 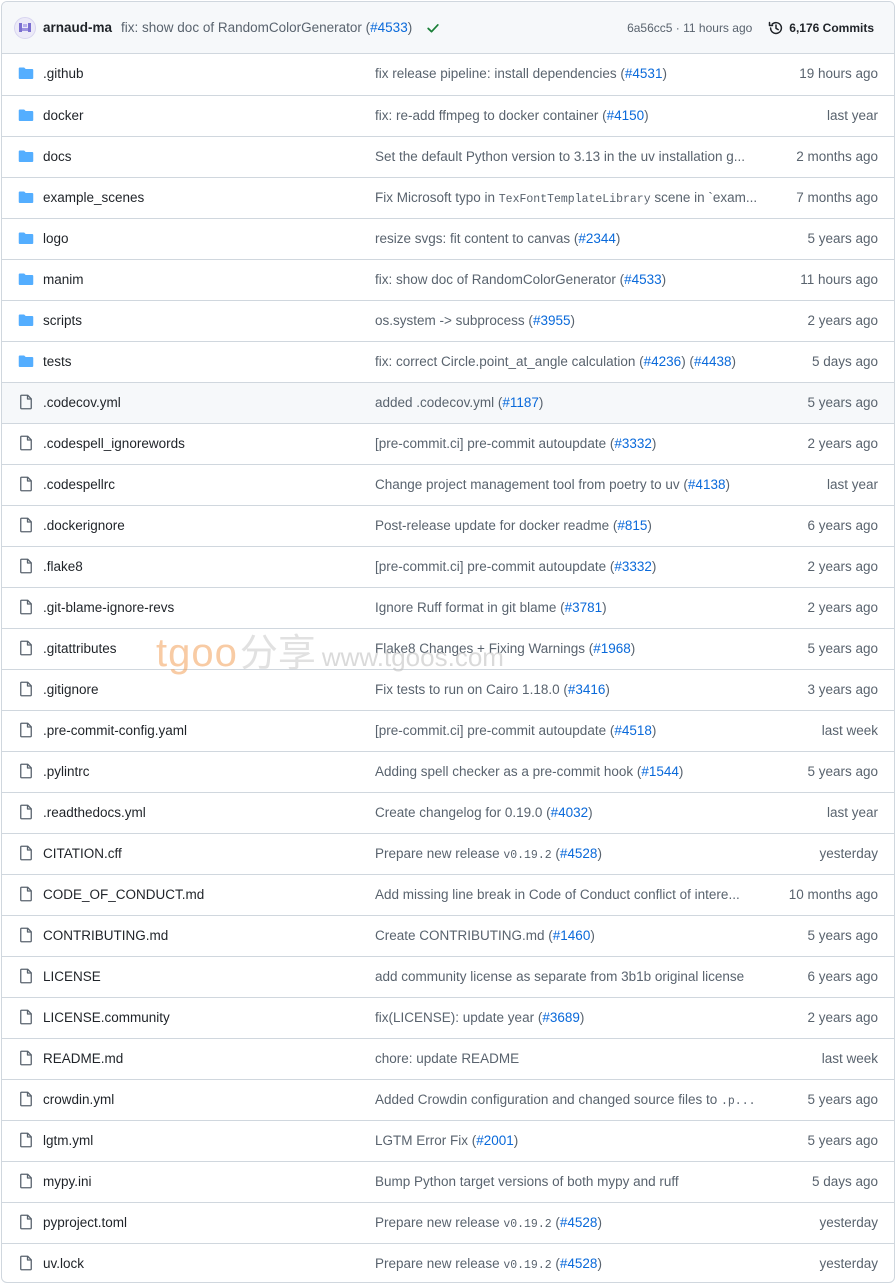 What do you see at coordinates (575, 199) in the screenshot?
I see `commit-code-snippet: TexFontTemplateLibrary` at bounding box center [575, 199].